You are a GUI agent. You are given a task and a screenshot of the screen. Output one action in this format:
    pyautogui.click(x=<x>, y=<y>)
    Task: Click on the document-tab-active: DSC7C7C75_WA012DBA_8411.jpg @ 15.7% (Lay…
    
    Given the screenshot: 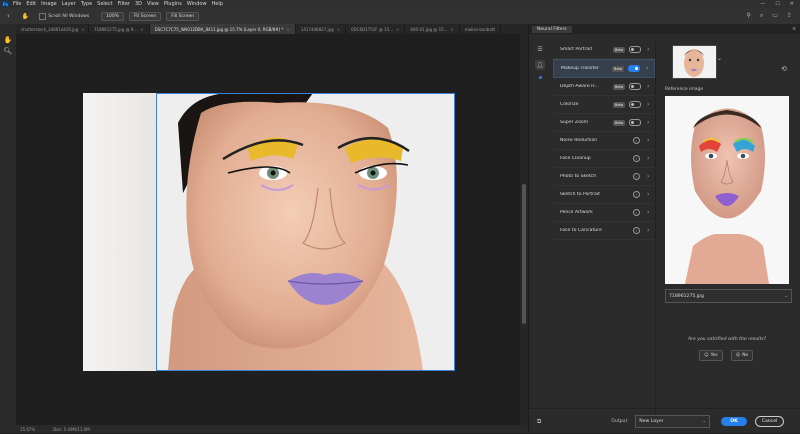 What is the action you would take?
    pyautogui.click(x=222, y=29)
    